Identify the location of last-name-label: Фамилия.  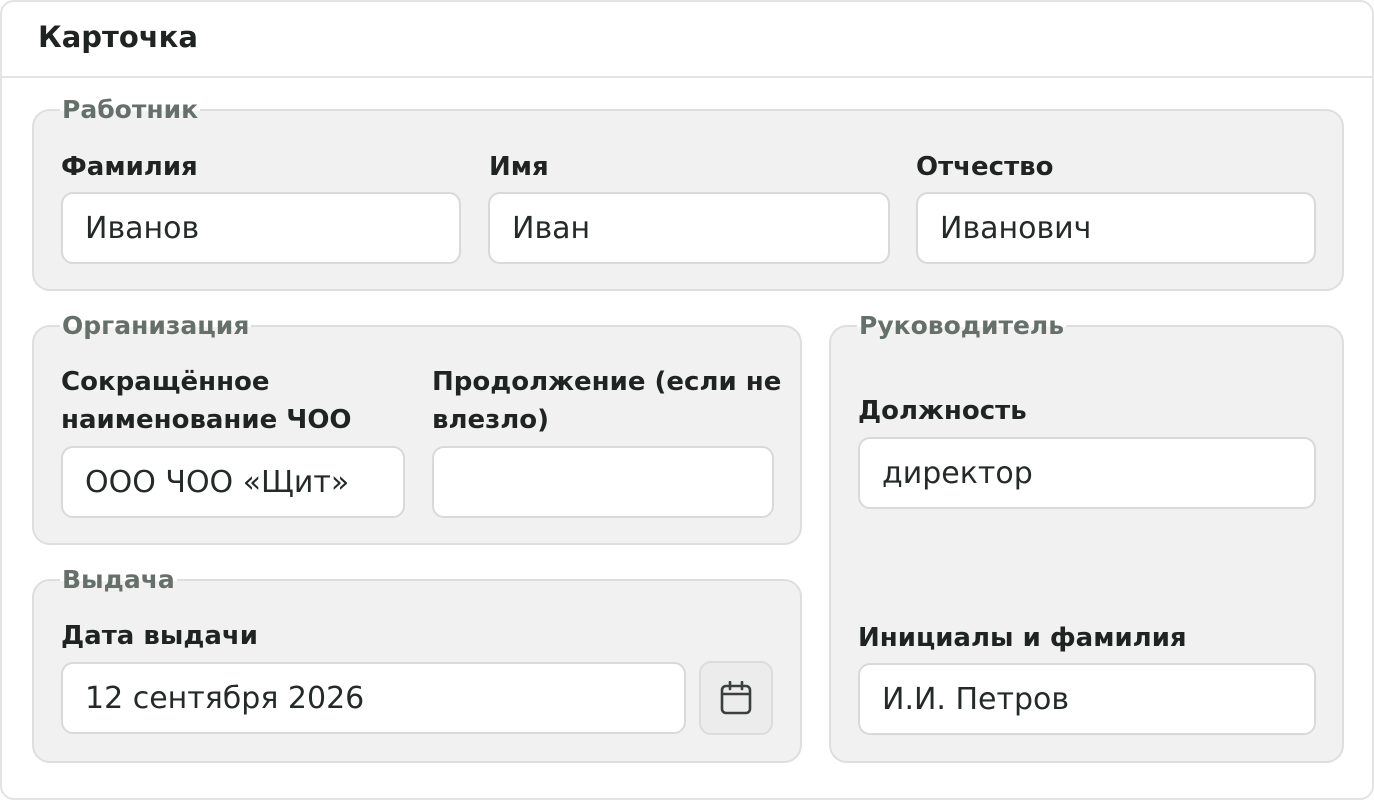
(129, 167).